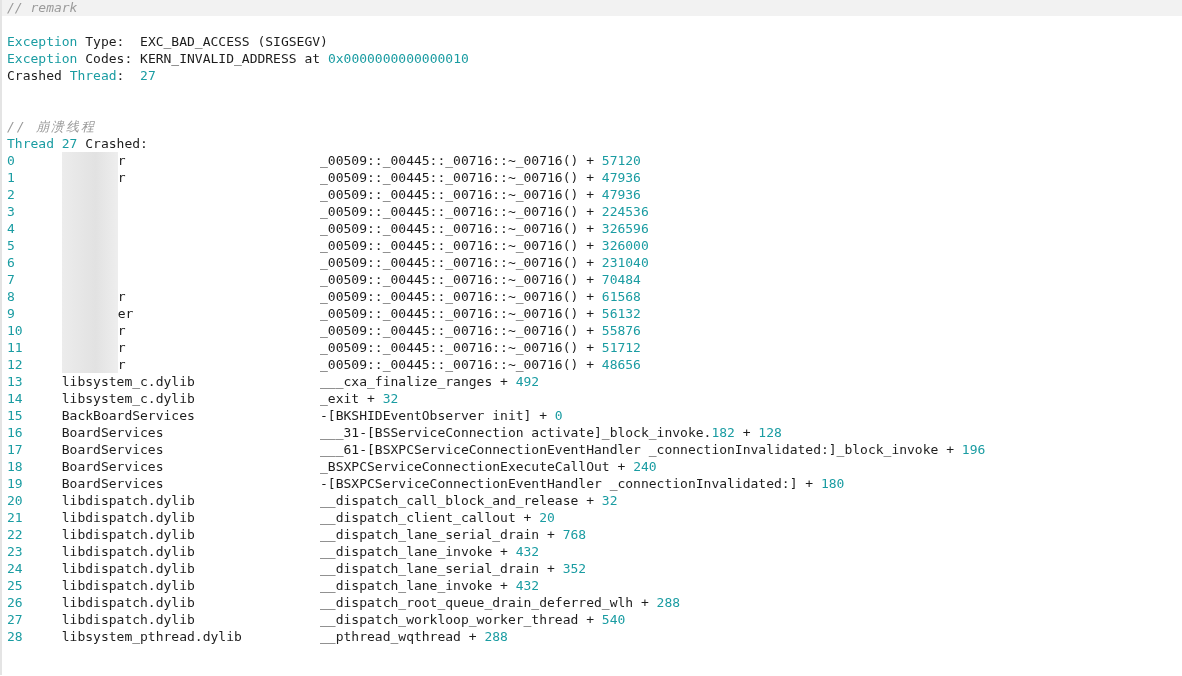 Image resolution: width=1182 pixels, height=676 pixels. What do you see at coordinates (481, 279) in the screenshot?
I see `symbol-text: _00509::_00445::_00716::~_00716() + 70484` at bounding box center [481, 279].